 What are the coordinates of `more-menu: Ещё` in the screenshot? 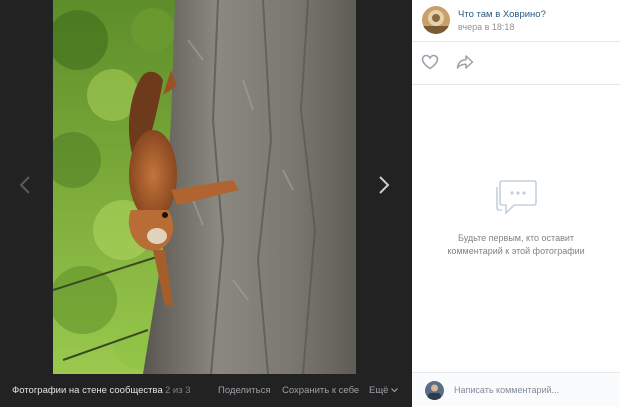 It's located at (384, 390).